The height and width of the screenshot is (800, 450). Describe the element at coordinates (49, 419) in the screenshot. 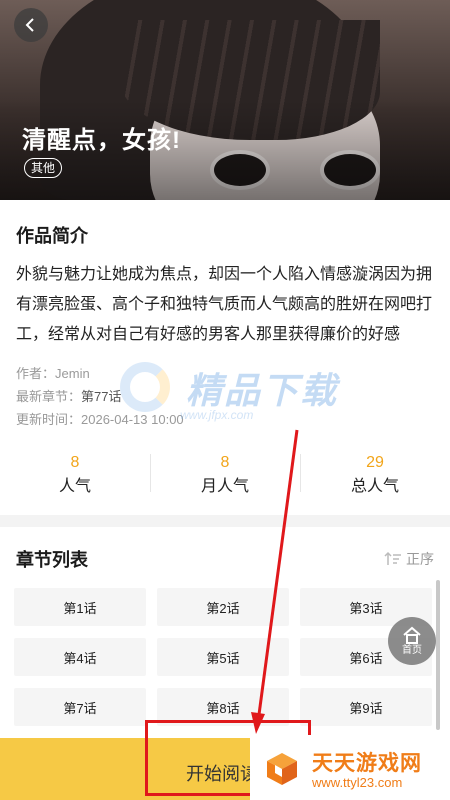

I see `updated-label: 更新时间：` at that location.